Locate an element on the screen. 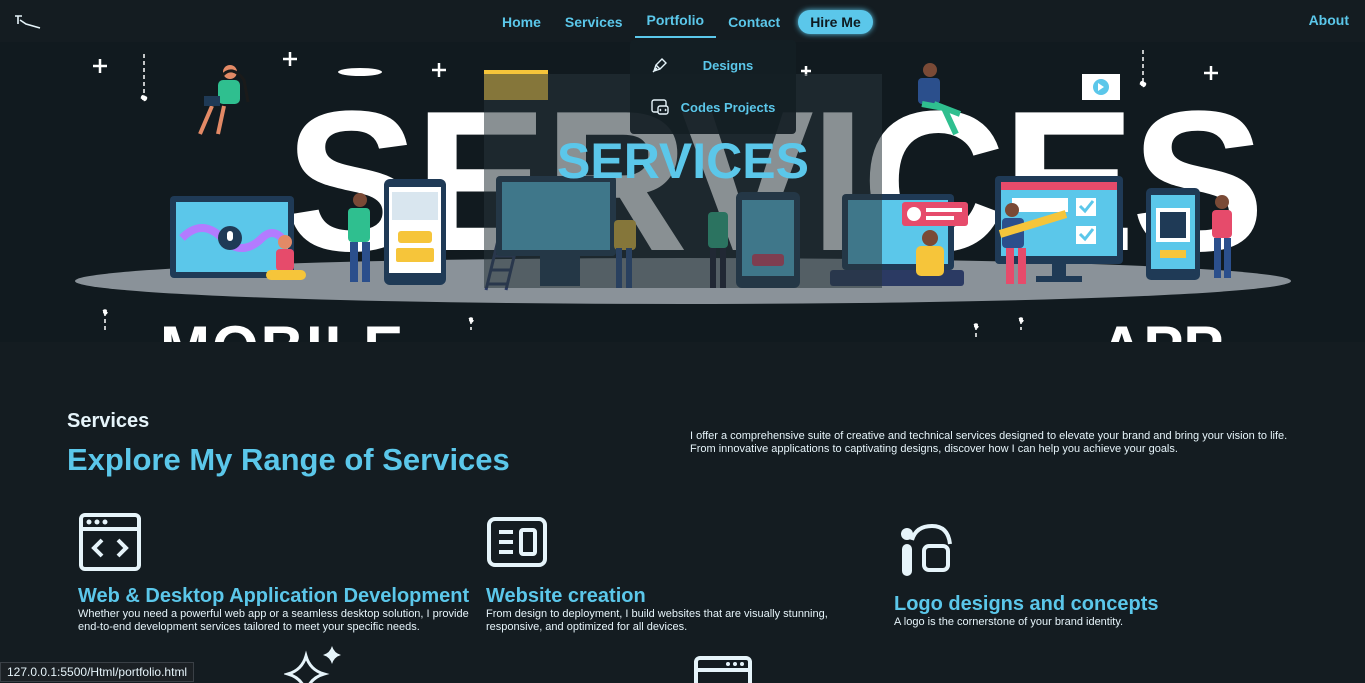  nav-about: About is located at coordinates (1329, 20).